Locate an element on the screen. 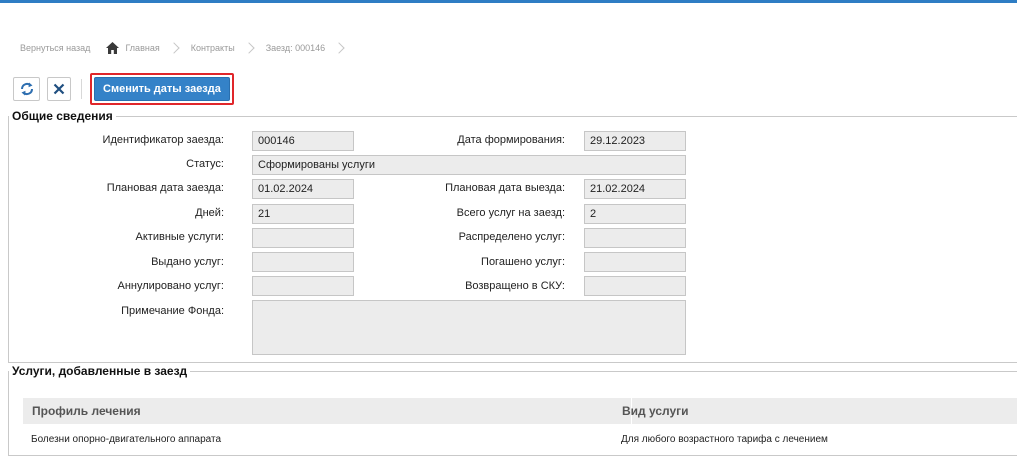  status-label: Статус: is located at coordinates (205, 164).